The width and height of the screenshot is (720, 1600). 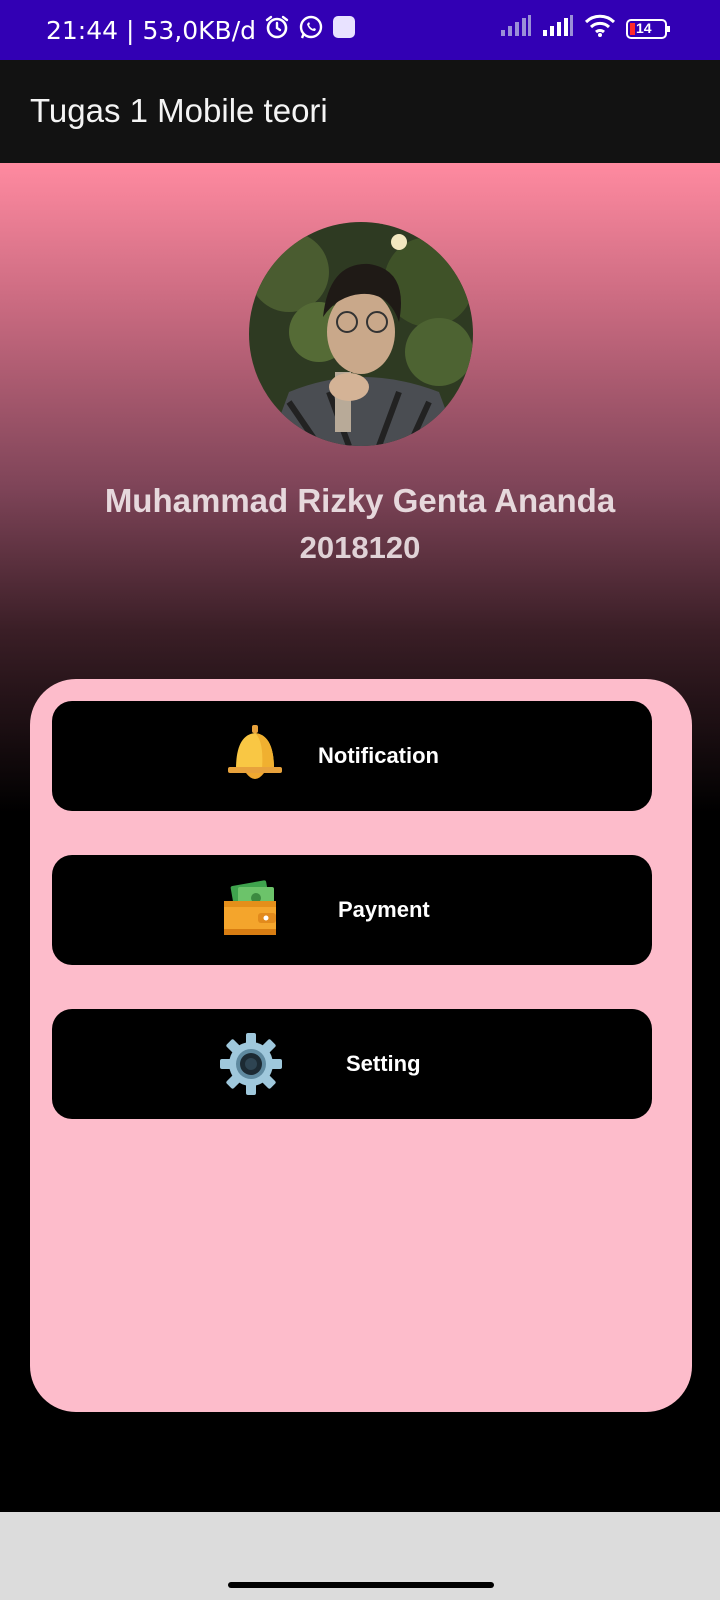 What do you see at coordinates (251, 910) in the screenshot?
I see `wallet-icon` at bounding box center [251, 910].